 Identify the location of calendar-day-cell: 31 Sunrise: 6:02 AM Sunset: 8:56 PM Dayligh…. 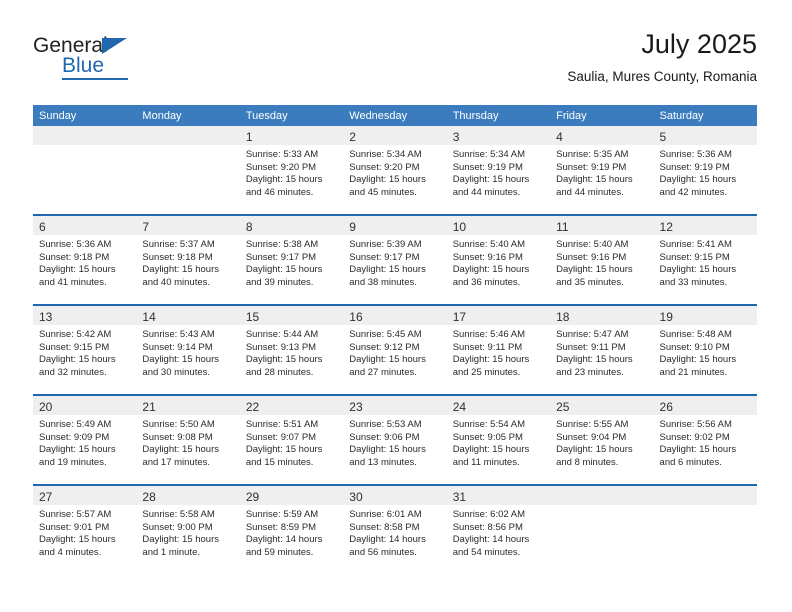
(498, 529).